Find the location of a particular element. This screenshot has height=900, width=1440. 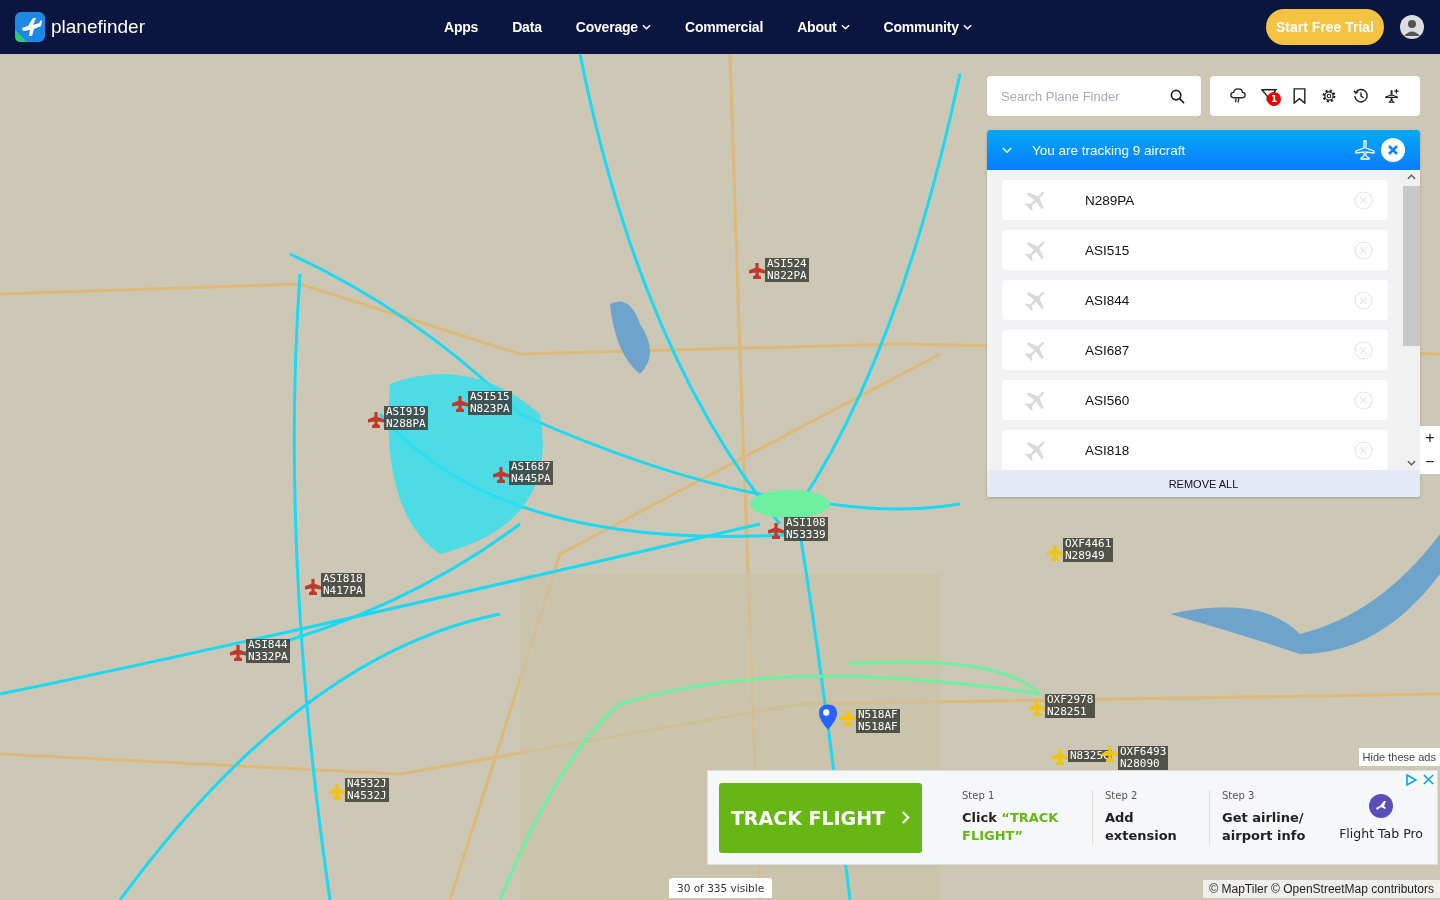

aircraft-label: OXF2978 N28251 is located at coordinates (1070, 706).